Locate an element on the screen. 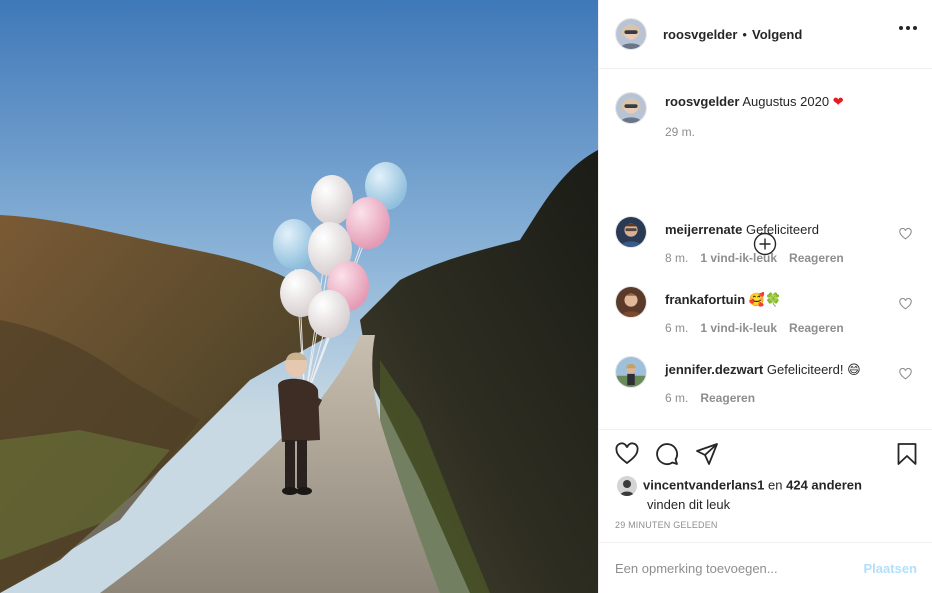 The height and width of the screenshot is (593, 932). likes-connector: en is located at coordinates (775, 485).